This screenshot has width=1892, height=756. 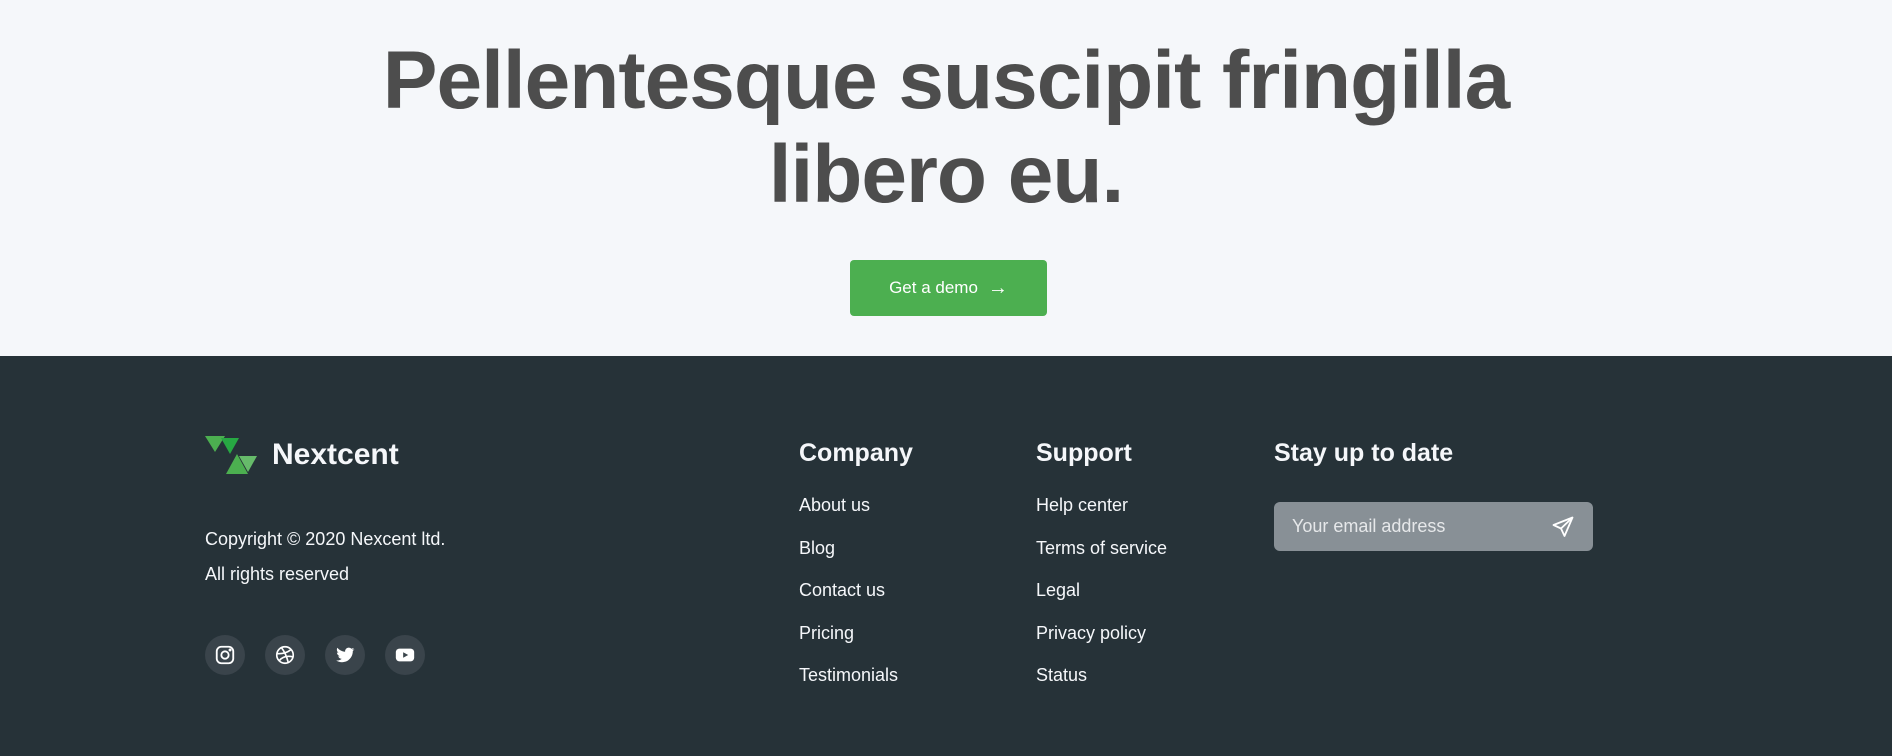 I want to click on rights-line: All rights reserved, so click(x=277, y=574).